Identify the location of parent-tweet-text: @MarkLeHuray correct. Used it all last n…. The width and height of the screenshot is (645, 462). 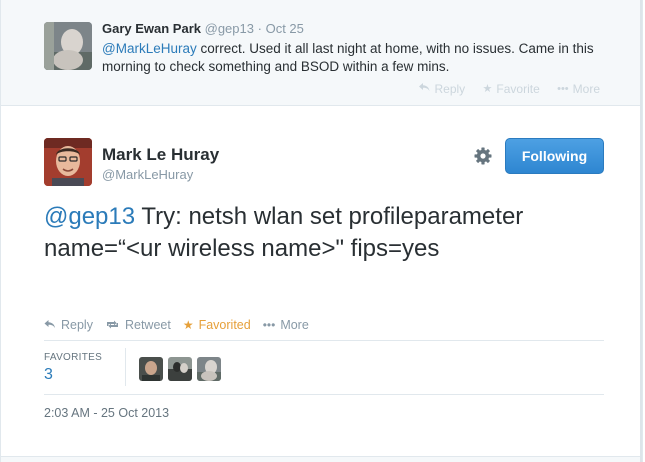
(352, 58).